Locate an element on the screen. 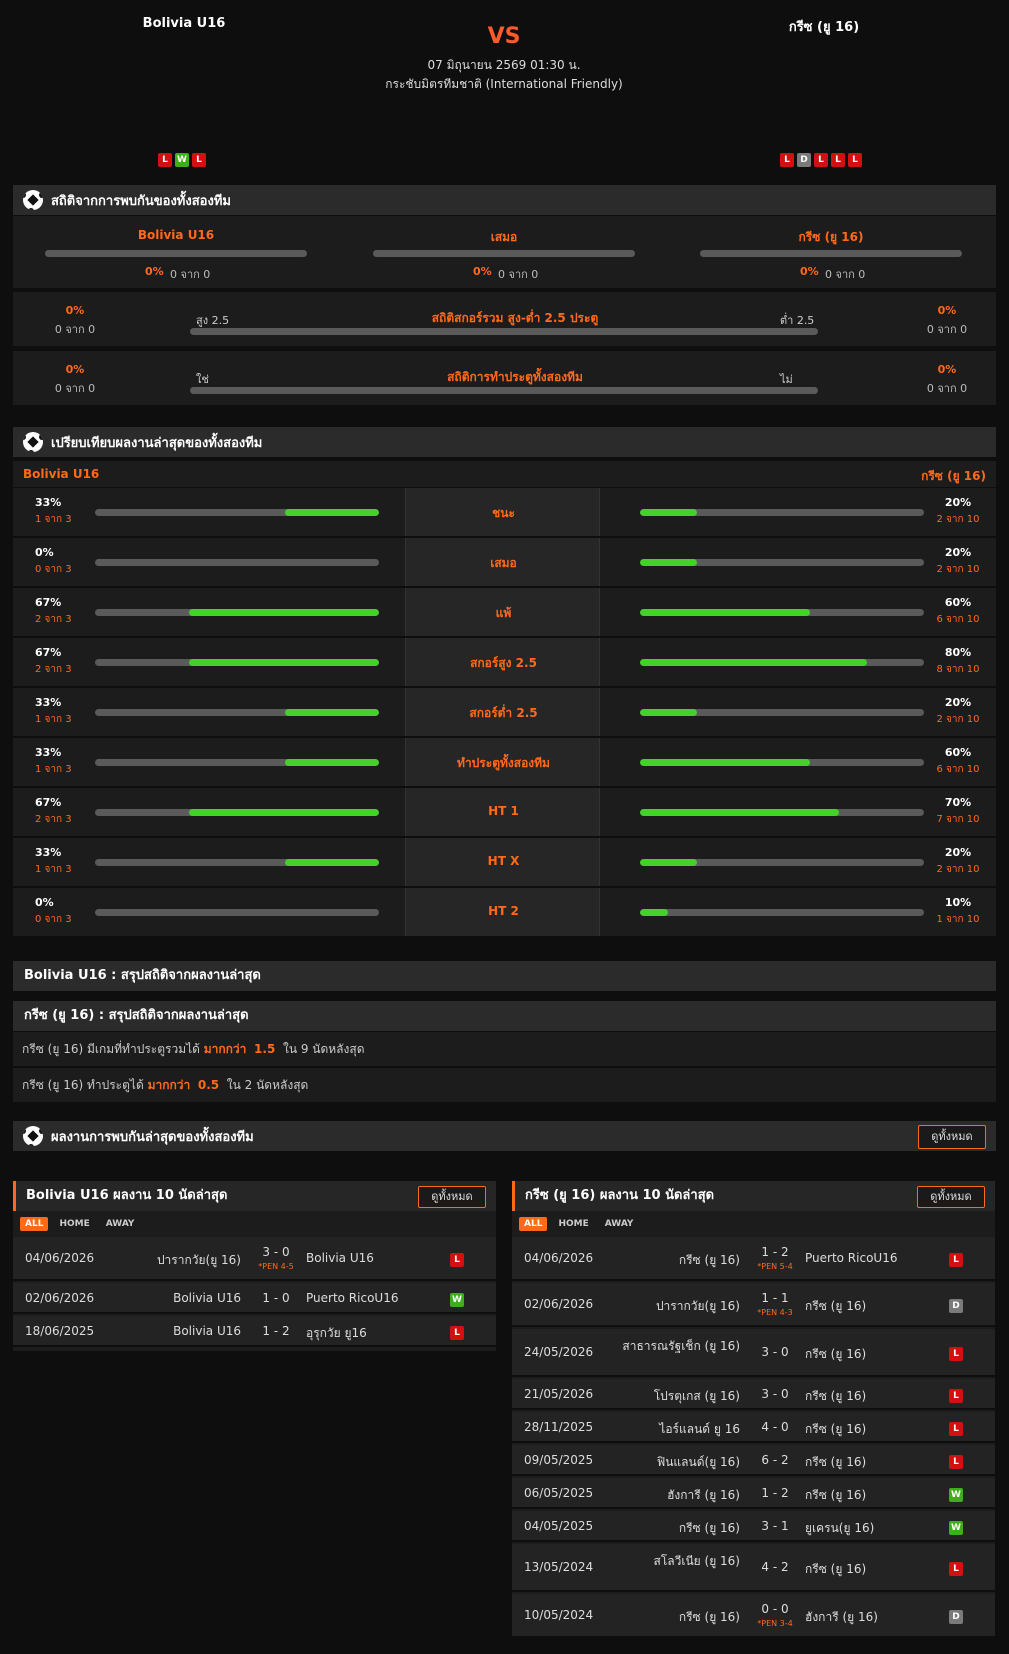  home-team-name: Bolivia U16 is located at coordinates (184, 23).